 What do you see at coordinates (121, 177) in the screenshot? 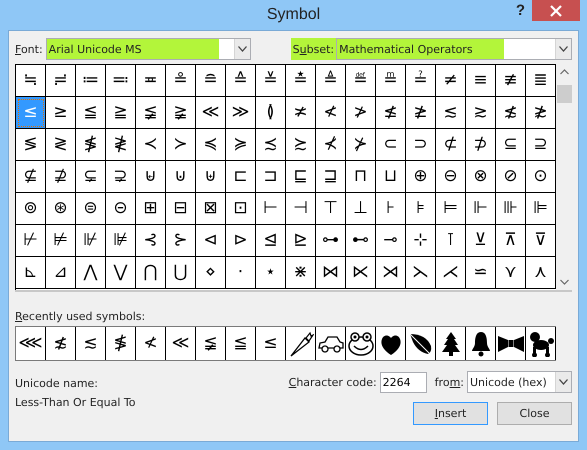
I see `symbol-cell: ⊋` at bounding box center [121, 177].